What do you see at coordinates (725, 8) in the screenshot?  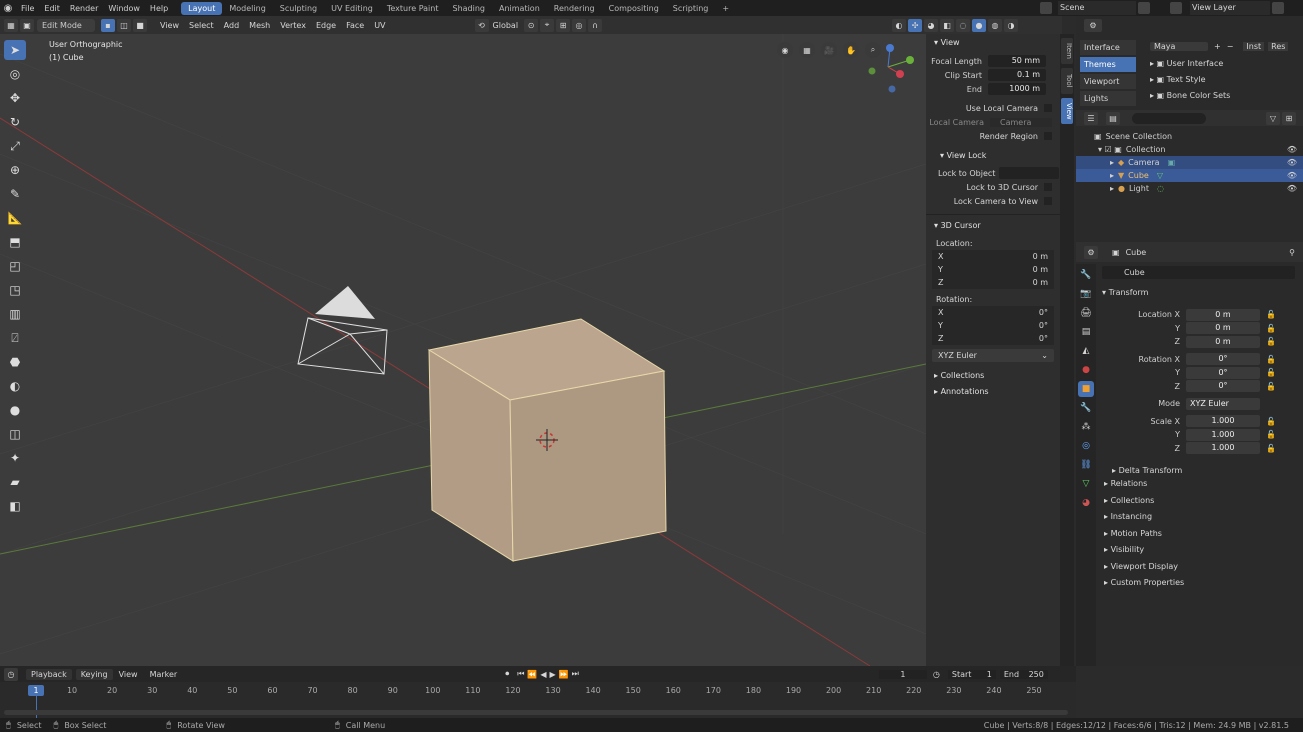 I see `add-workspace-button: +` at bounding box center [725, 8].